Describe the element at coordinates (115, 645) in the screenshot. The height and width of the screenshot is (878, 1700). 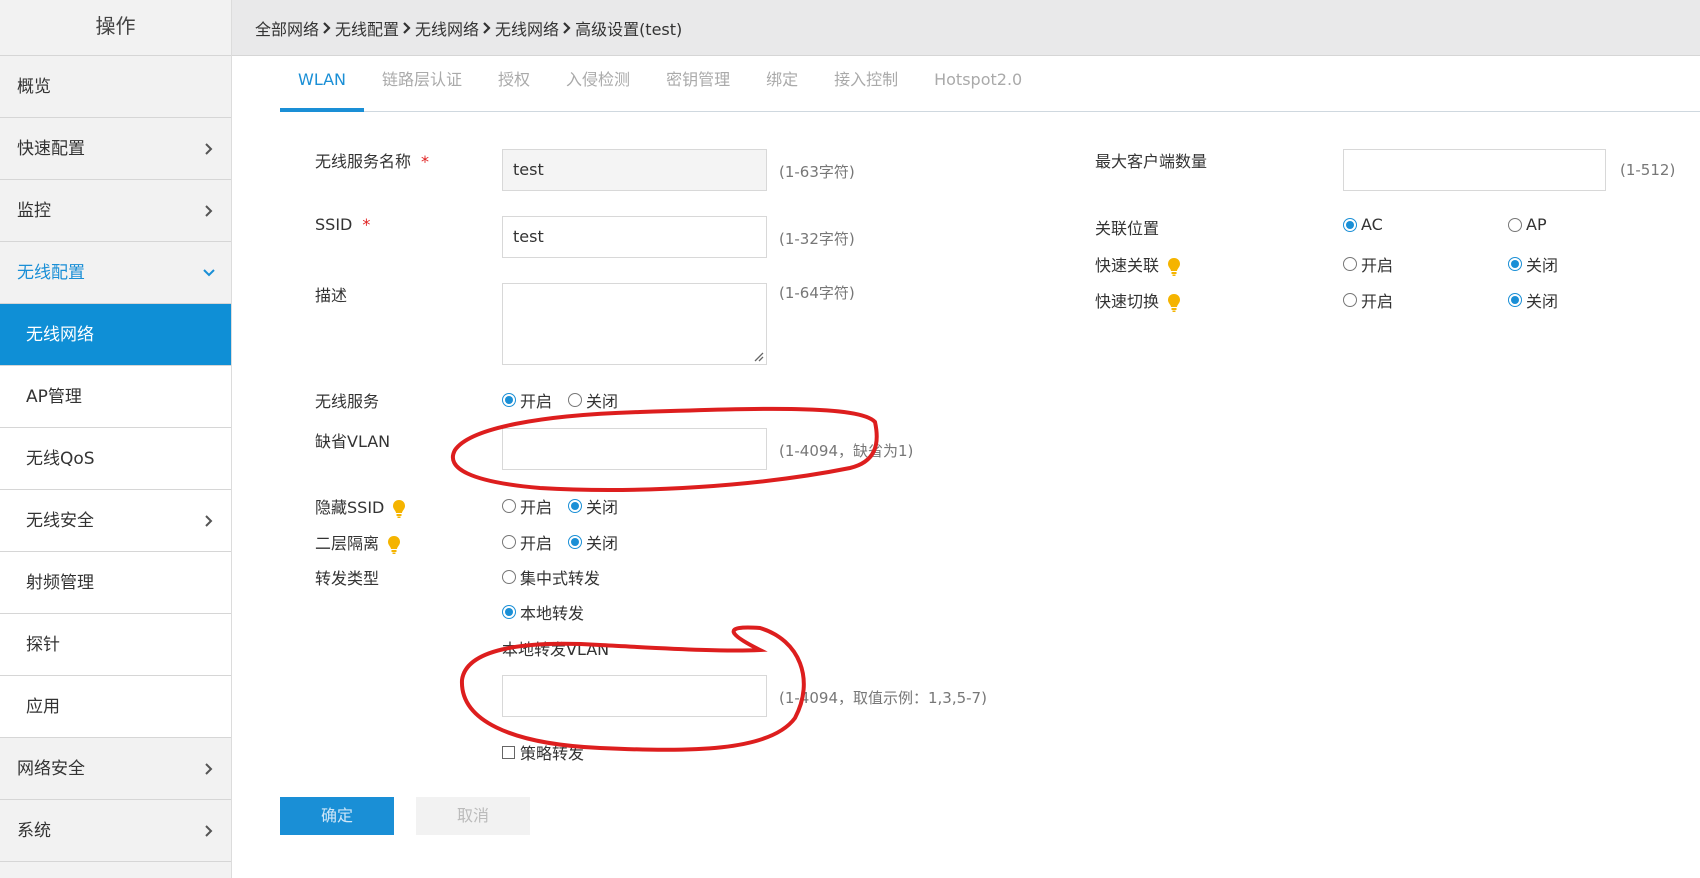
I see `sidebar-subitem-probe: 探针` at that location.